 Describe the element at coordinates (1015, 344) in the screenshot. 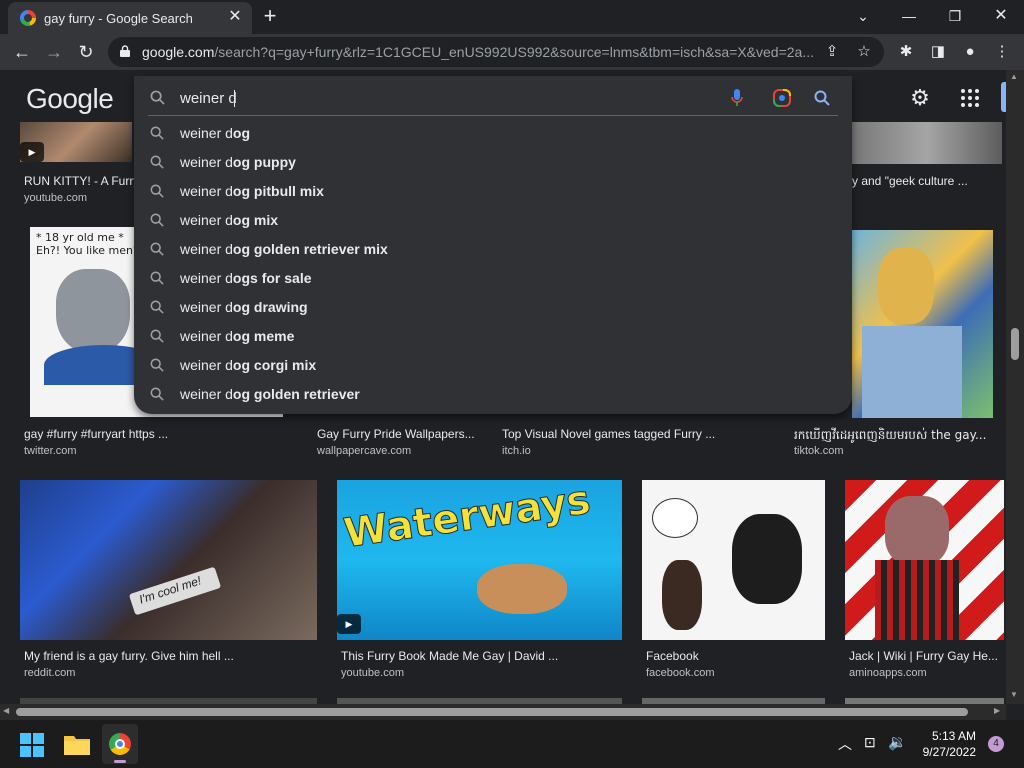

I see `vertical-scrollbar-thumb` at that location.